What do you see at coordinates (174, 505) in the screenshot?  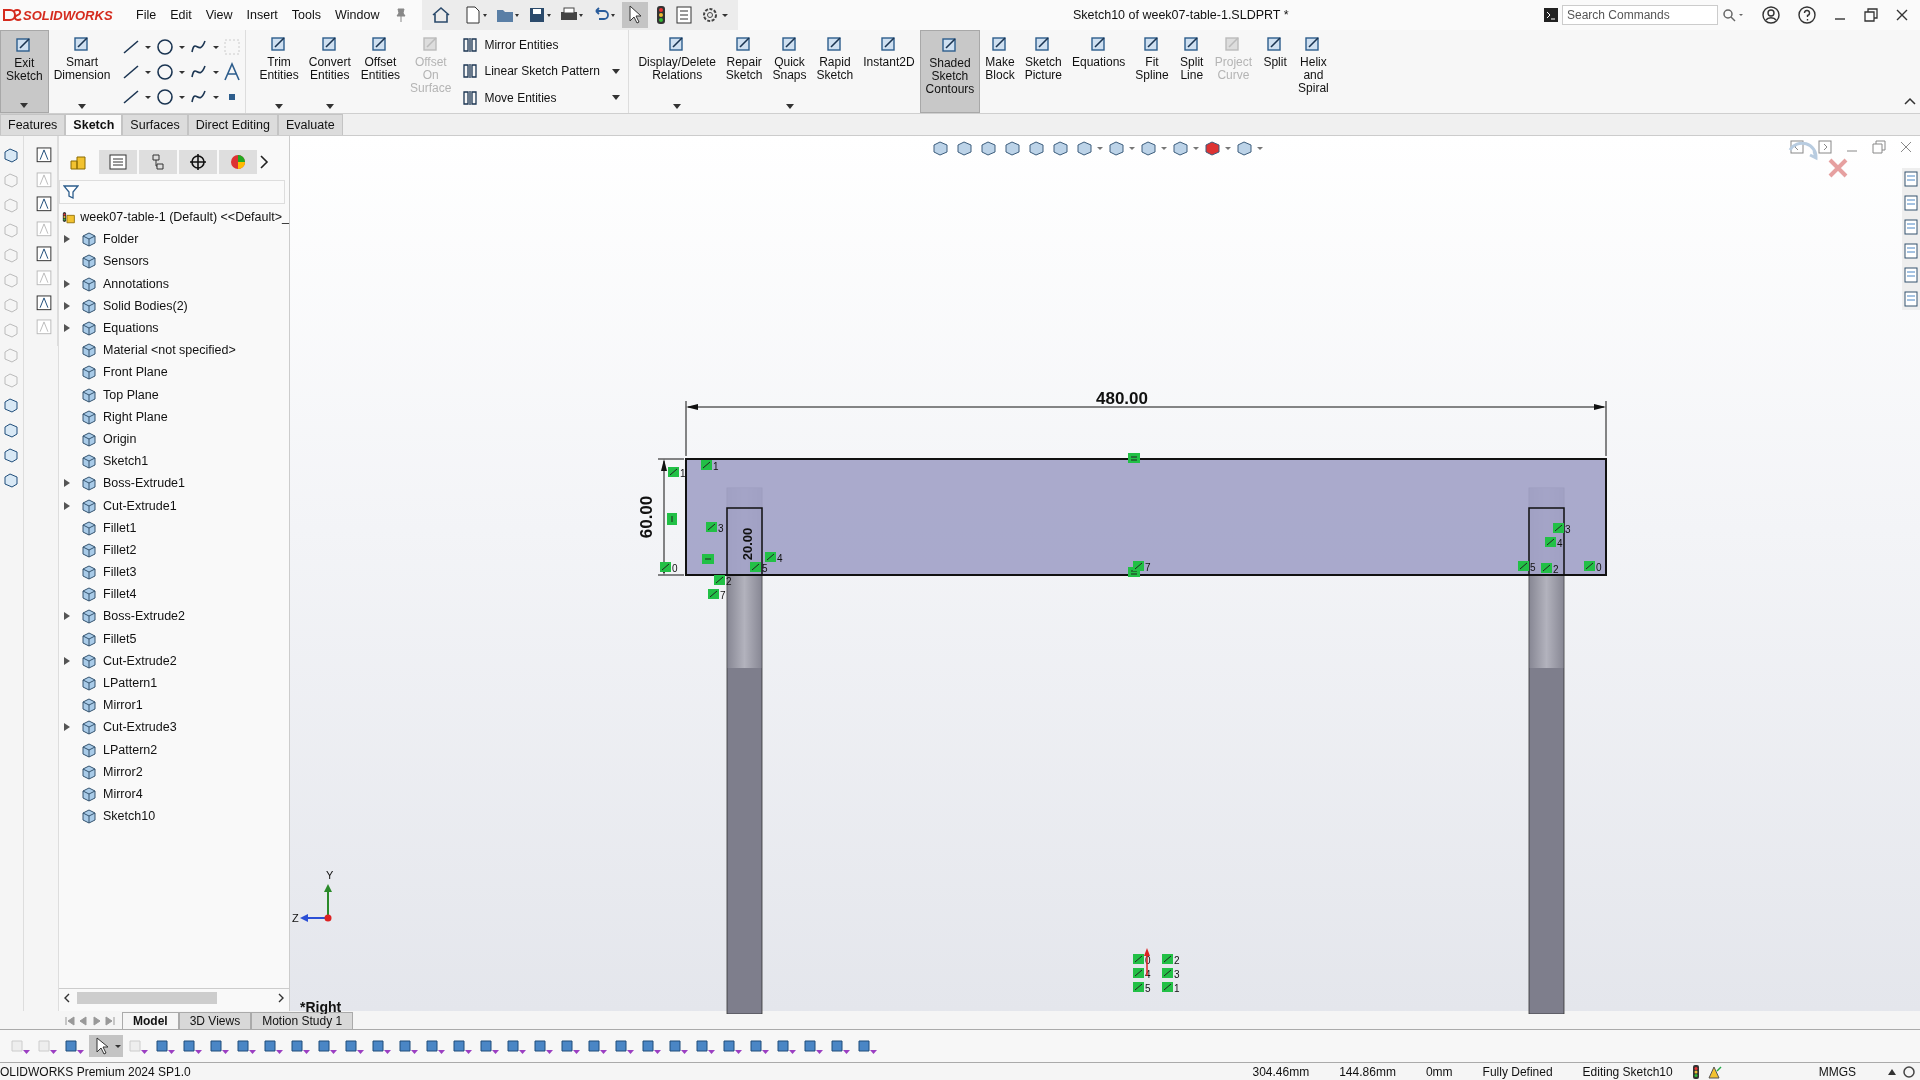 I see `tree-item: Cut-Extrude1` at bounding box center [174, 505].